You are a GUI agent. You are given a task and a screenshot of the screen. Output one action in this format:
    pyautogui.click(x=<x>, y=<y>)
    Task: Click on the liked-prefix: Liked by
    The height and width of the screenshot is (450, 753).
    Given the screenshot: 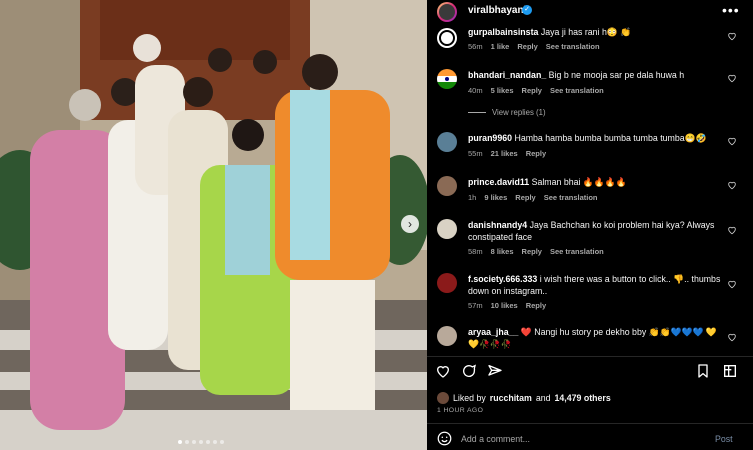 What is the action you would take?
    pyautogui.click(x=469, y=398)
    